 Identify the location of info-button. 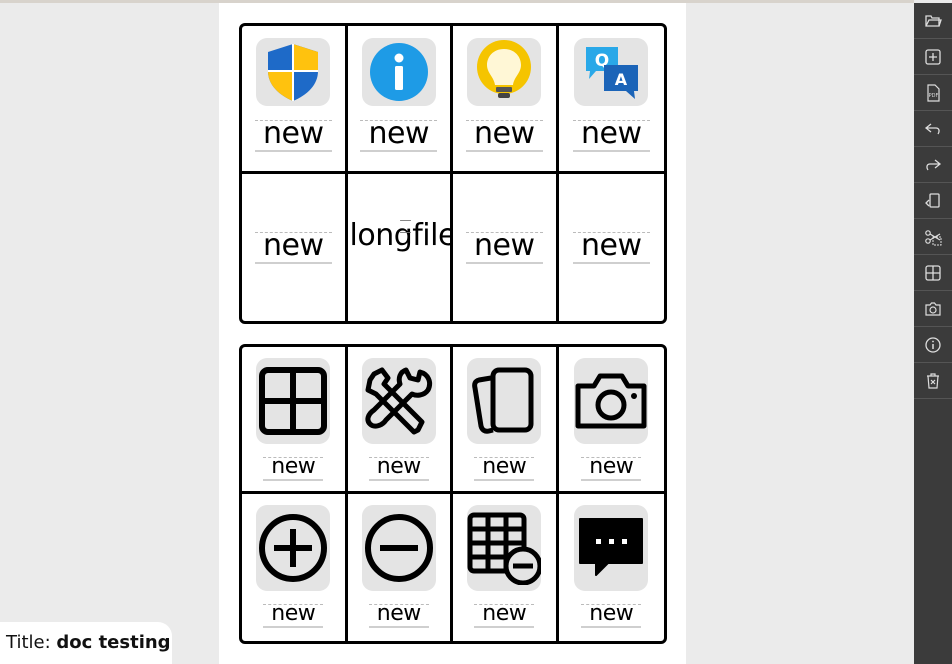
(933, 345).